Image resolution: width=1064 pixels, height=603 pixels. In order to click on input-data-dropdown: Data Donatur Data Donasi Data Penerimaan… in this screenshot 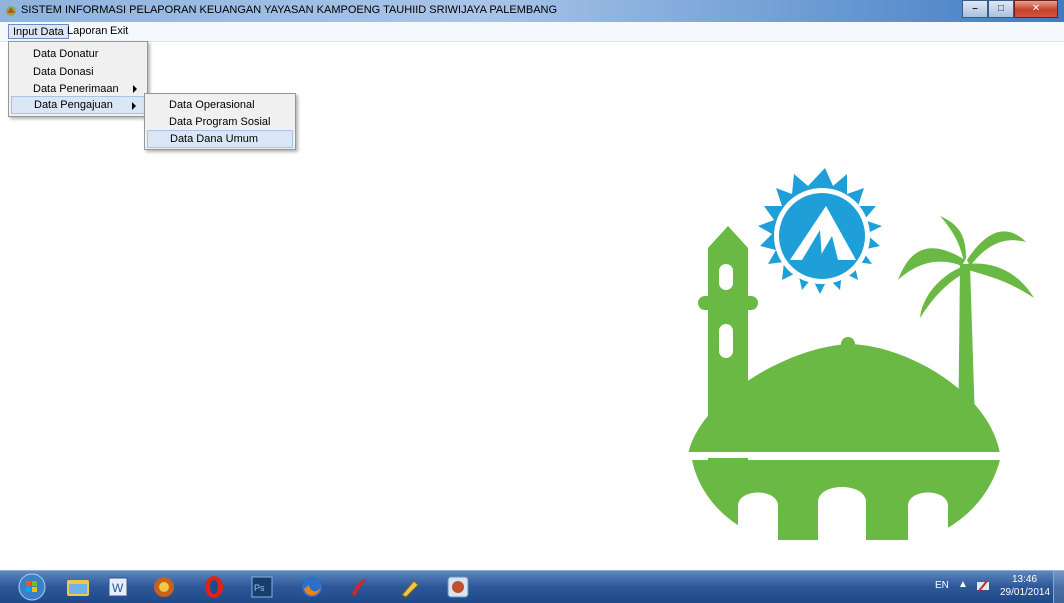, I will do `click(78, 79)`.